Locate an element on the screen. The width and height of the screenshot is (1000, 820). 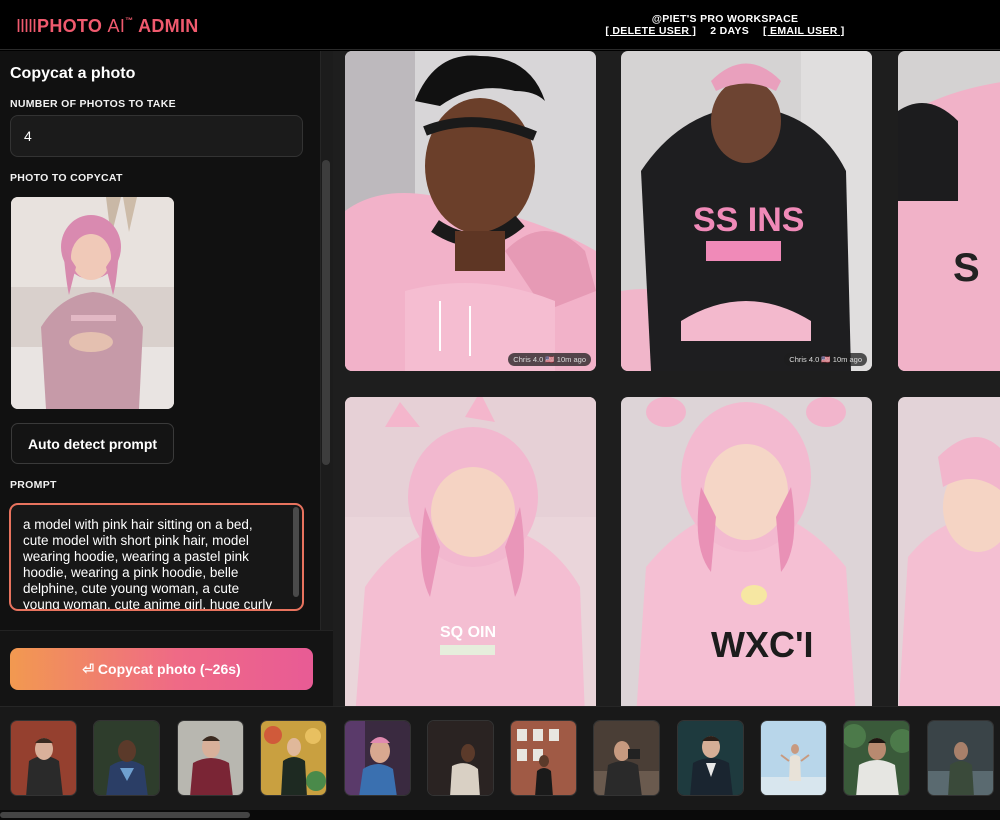
result-card: S is located at coordinates (949, 211).